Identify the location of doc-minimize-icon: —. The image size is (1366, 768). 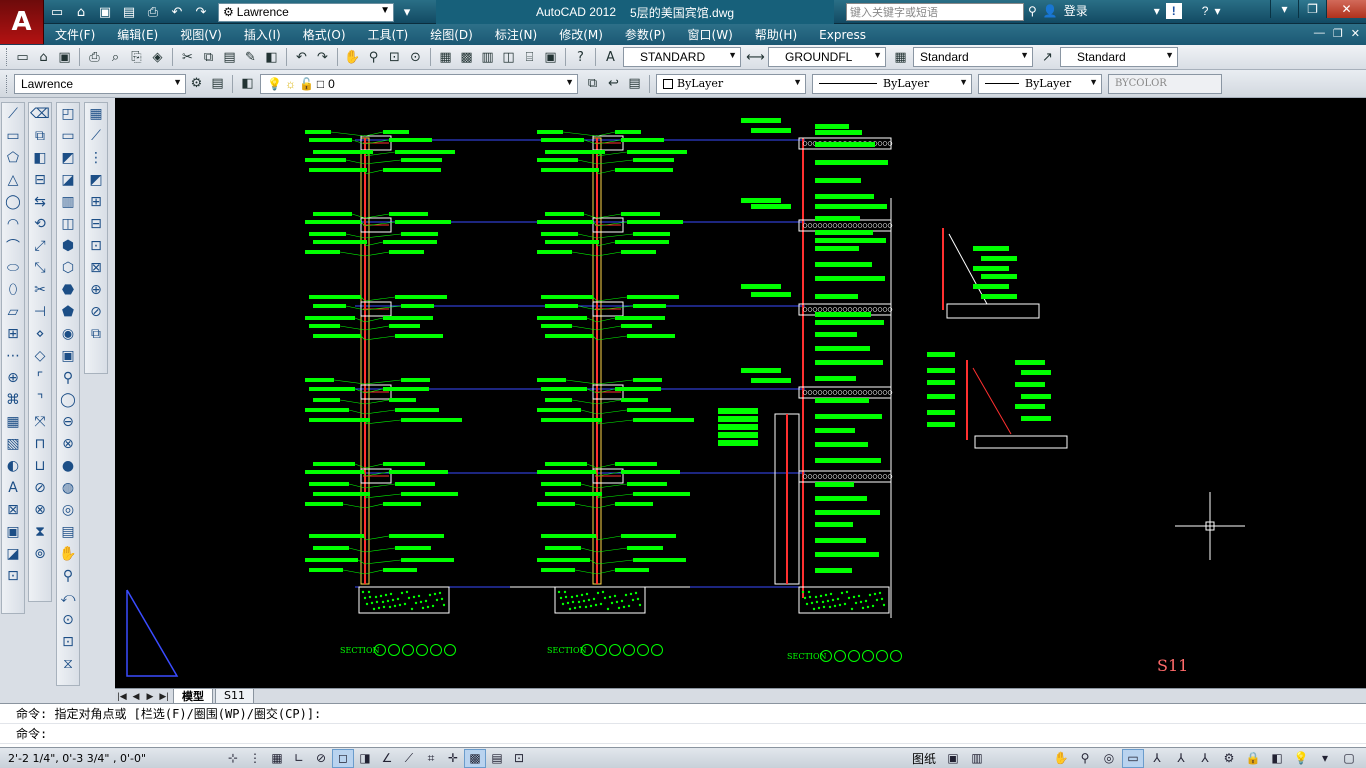
(1319, 33).